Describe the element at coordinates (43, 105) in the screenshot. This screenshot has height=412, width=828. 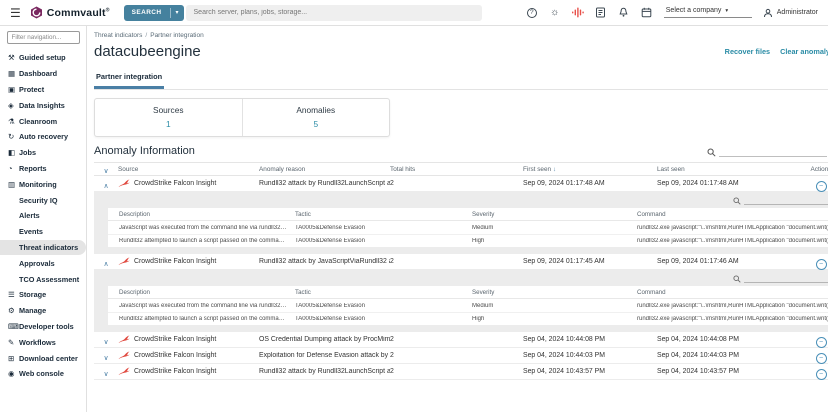
I see `sidebar-item-data-insights: ◈ Data Insights` at that location.